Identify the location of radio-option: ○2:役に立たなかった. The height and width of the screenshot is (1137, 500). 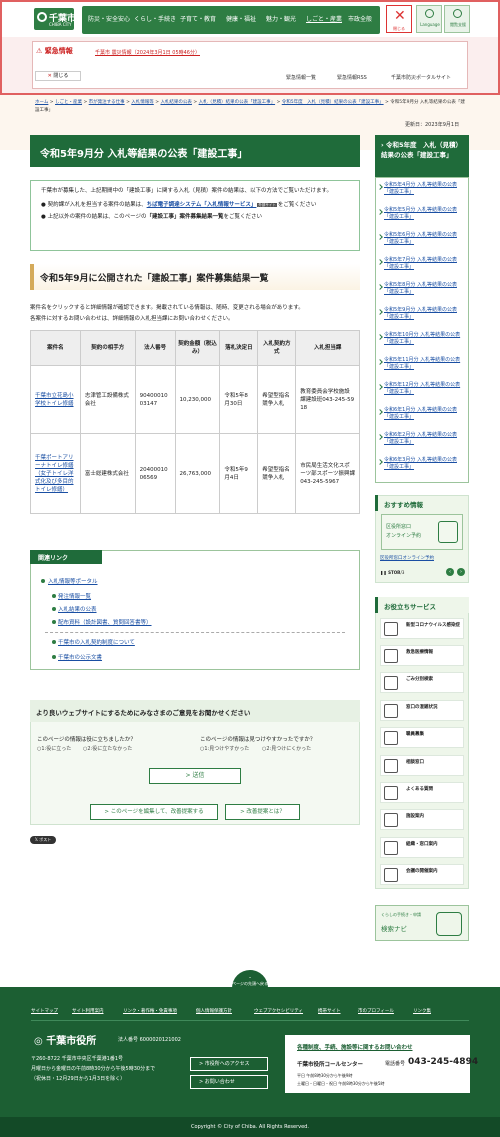
(107, 748).